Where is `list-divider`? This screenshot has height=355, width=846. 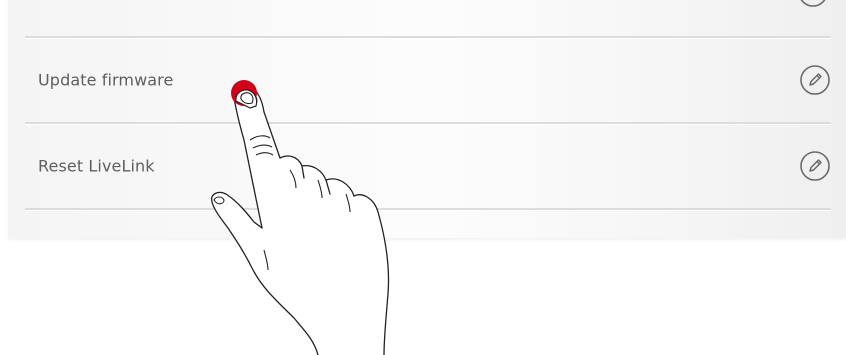
list-divider is located at coordinates (428, 209).